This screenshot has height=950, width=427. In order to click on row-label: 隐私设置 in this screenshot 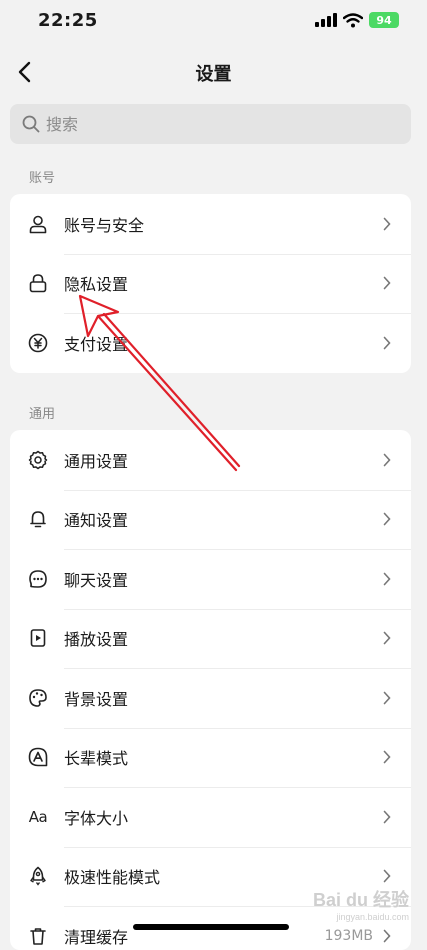, I will do `click(96, 285)`.